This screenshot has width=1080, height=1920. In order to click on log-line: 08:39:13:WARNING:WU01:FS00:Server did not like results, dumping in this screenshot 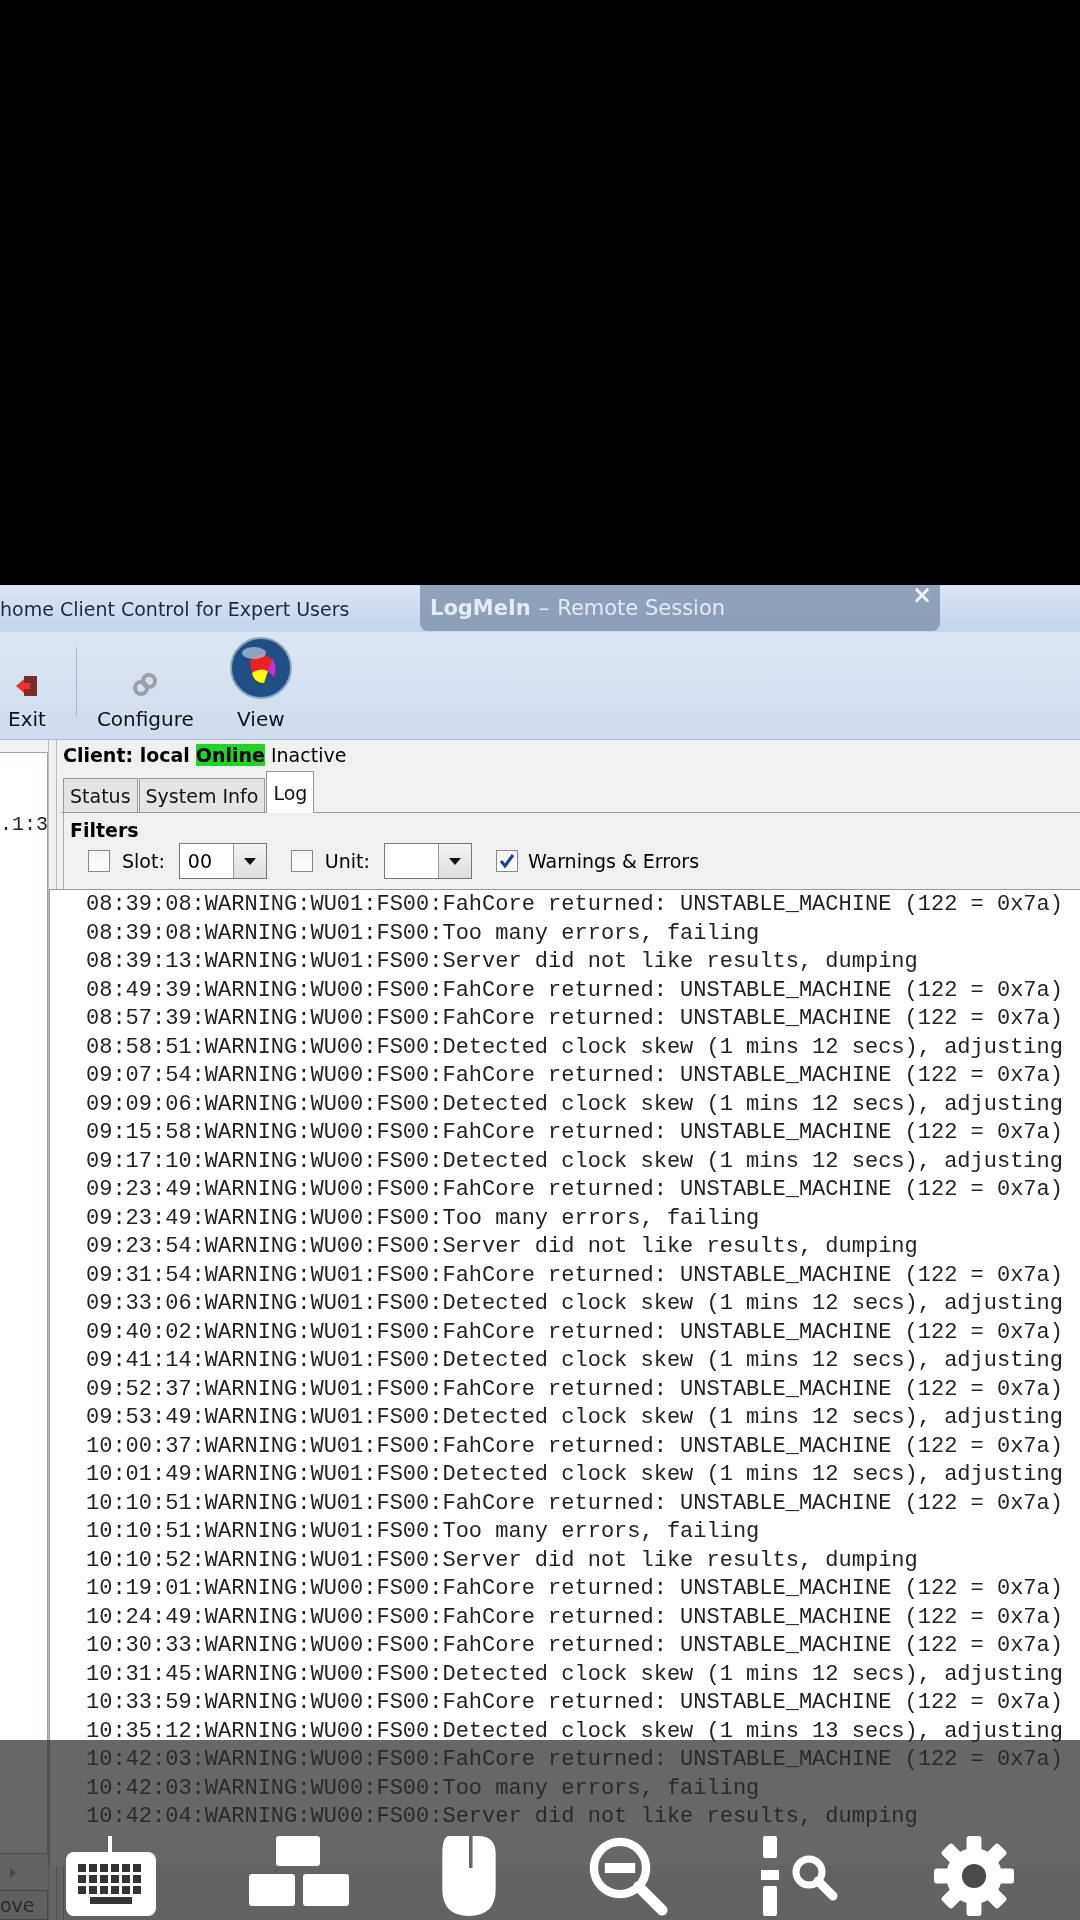, I will do `click(502, 962)`.